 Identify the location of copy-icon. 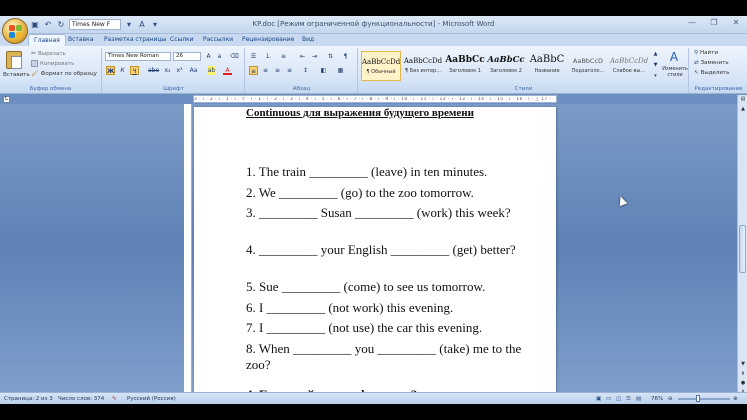
(34, 63).